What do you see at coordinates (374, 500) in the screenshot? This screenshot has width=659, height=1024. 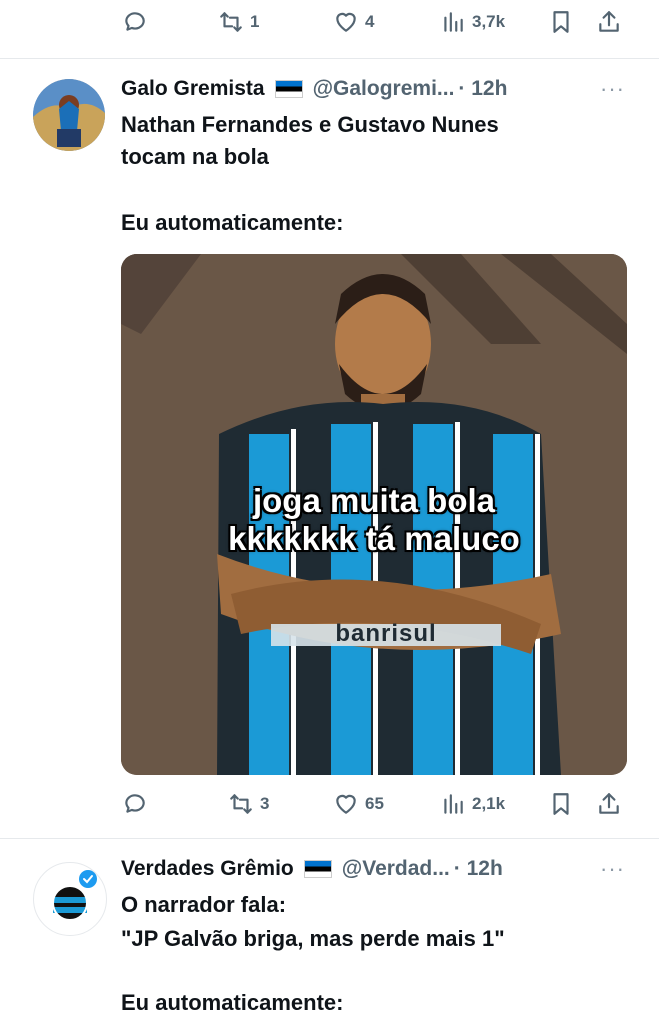 I see `meme-caption-line1: joga muita bola` at bounding box center [374, 500].